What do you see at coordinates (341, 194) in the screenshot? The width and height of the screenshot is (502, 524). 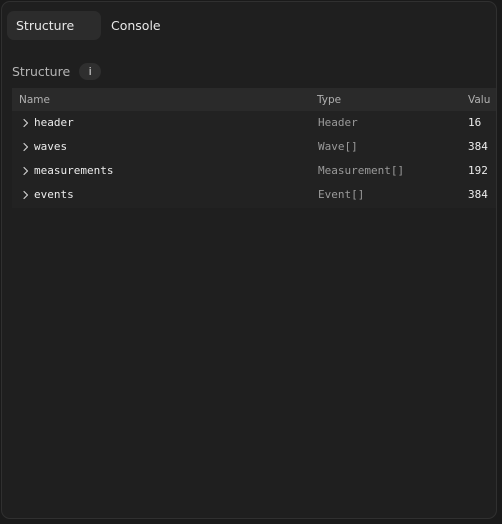 I see `row-type: Event[]` at bounding box center [341, 194].